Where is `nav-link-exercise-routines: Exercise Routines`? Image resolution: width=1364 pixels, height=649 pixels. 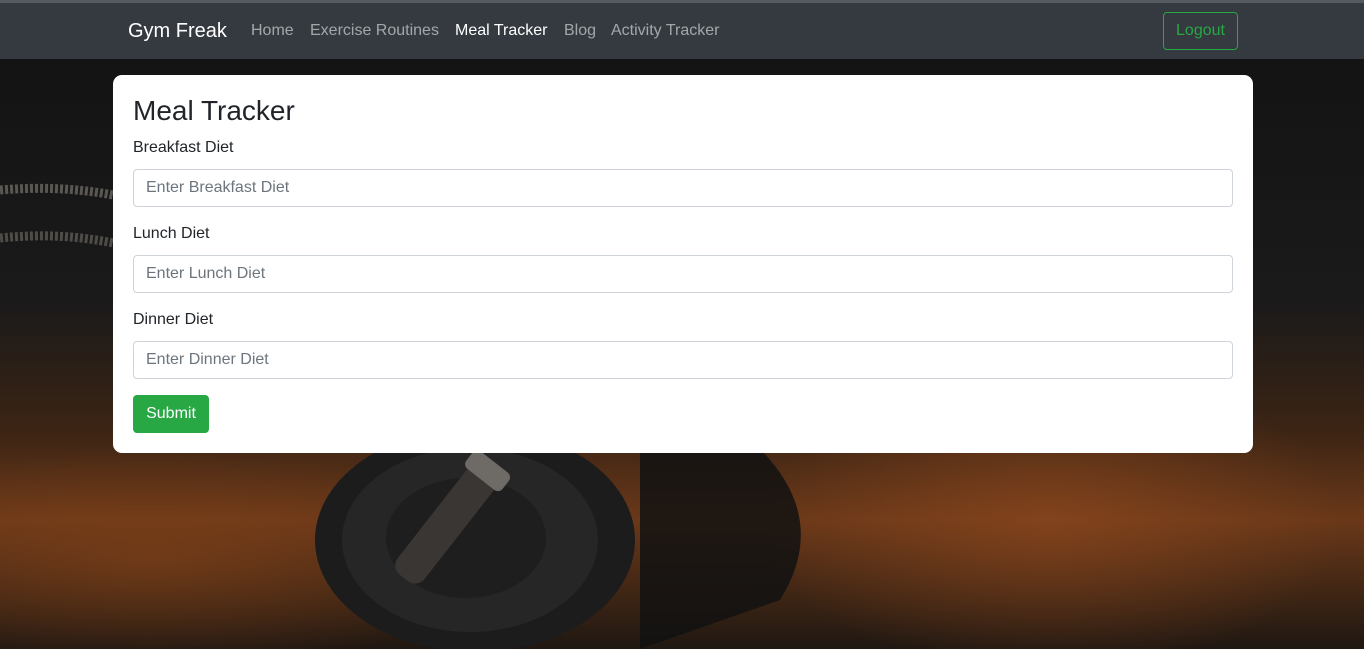 nav-link-exercise-routines: Exercise Routines is located at coordinates (374, 31).